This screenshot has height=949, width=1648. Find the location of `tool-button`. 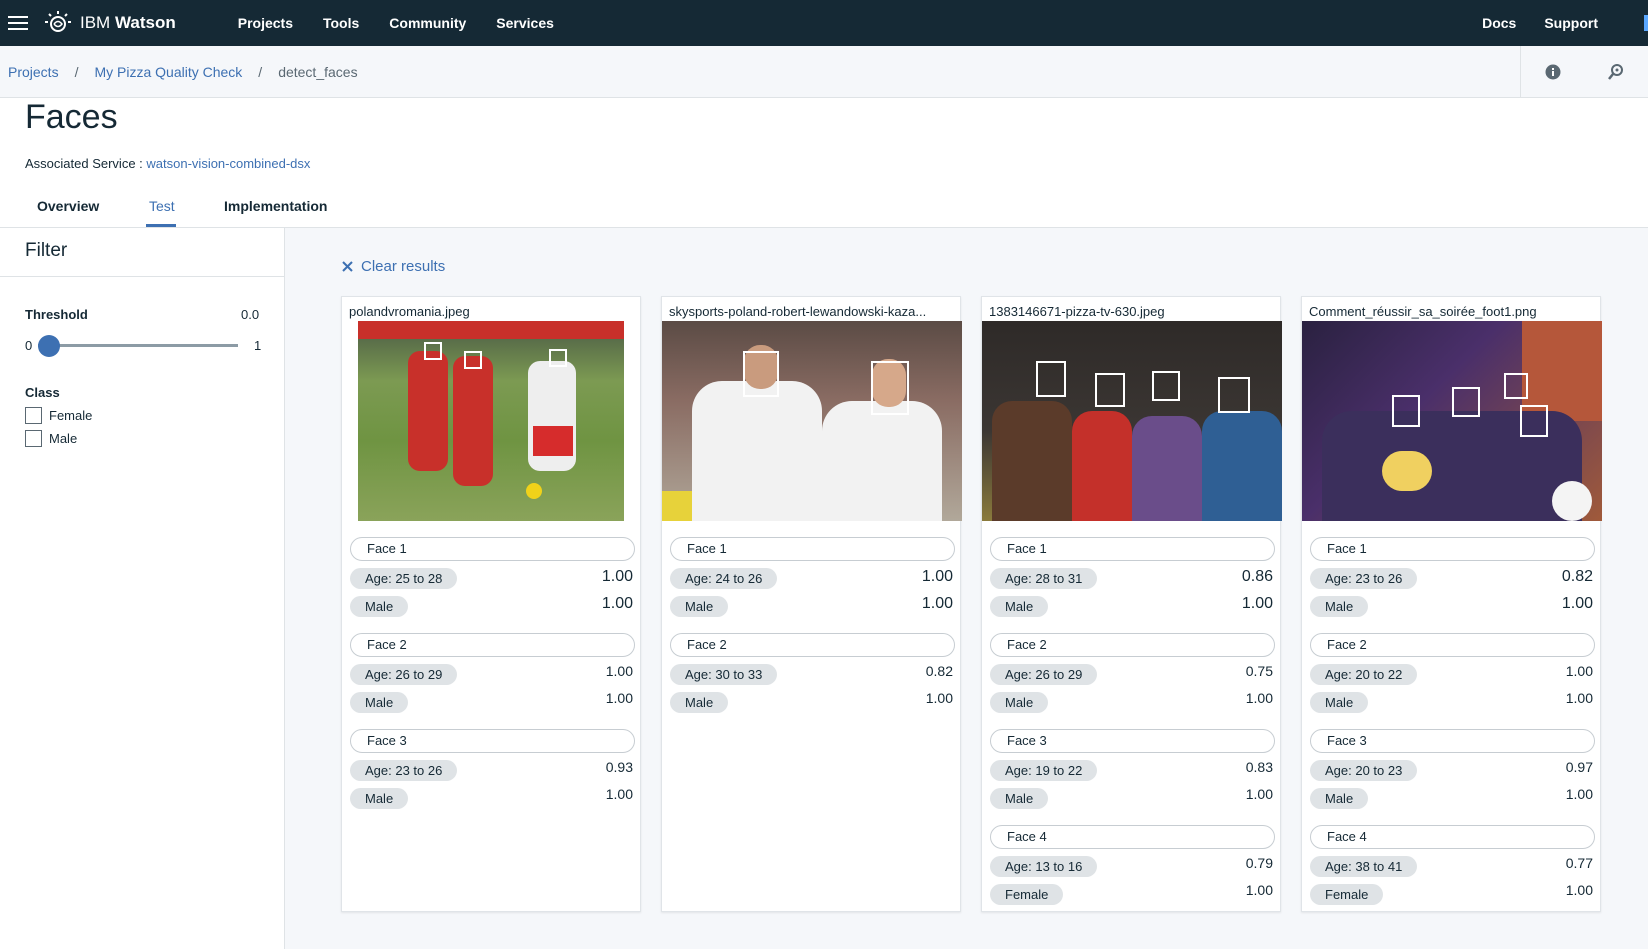

tool-button is located at coordinates (1616, 72).